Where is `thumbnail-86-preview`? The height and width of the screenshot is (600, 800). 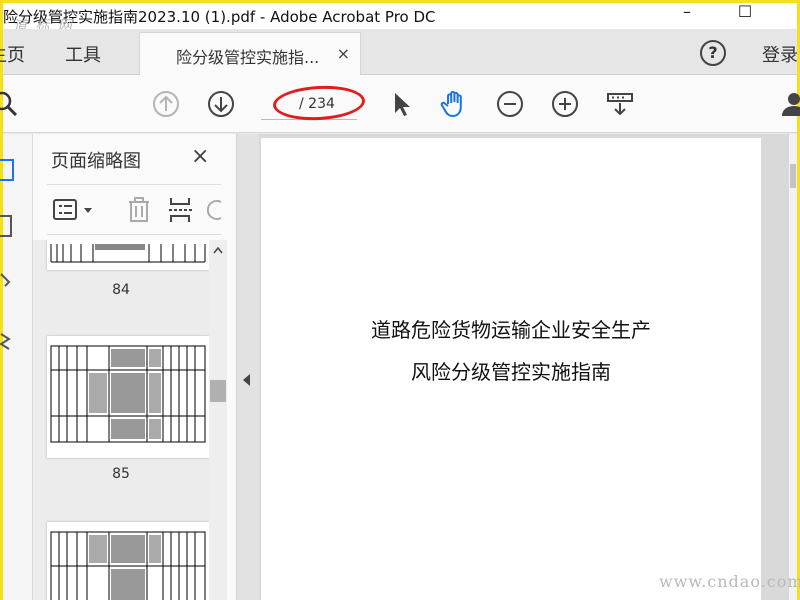
thumbnail-86-preview is located at coordinates (128, 565).